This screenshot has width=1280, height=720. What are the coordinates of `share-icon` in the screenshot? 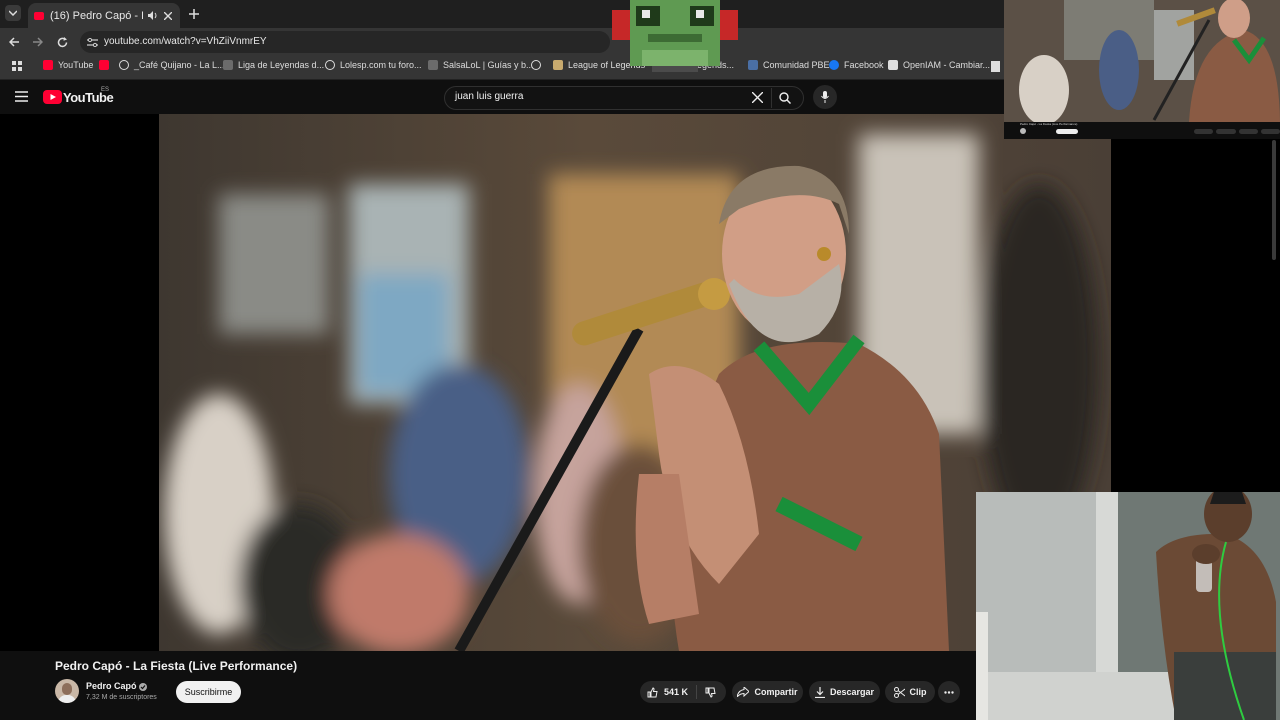 It's located at (743, 692).